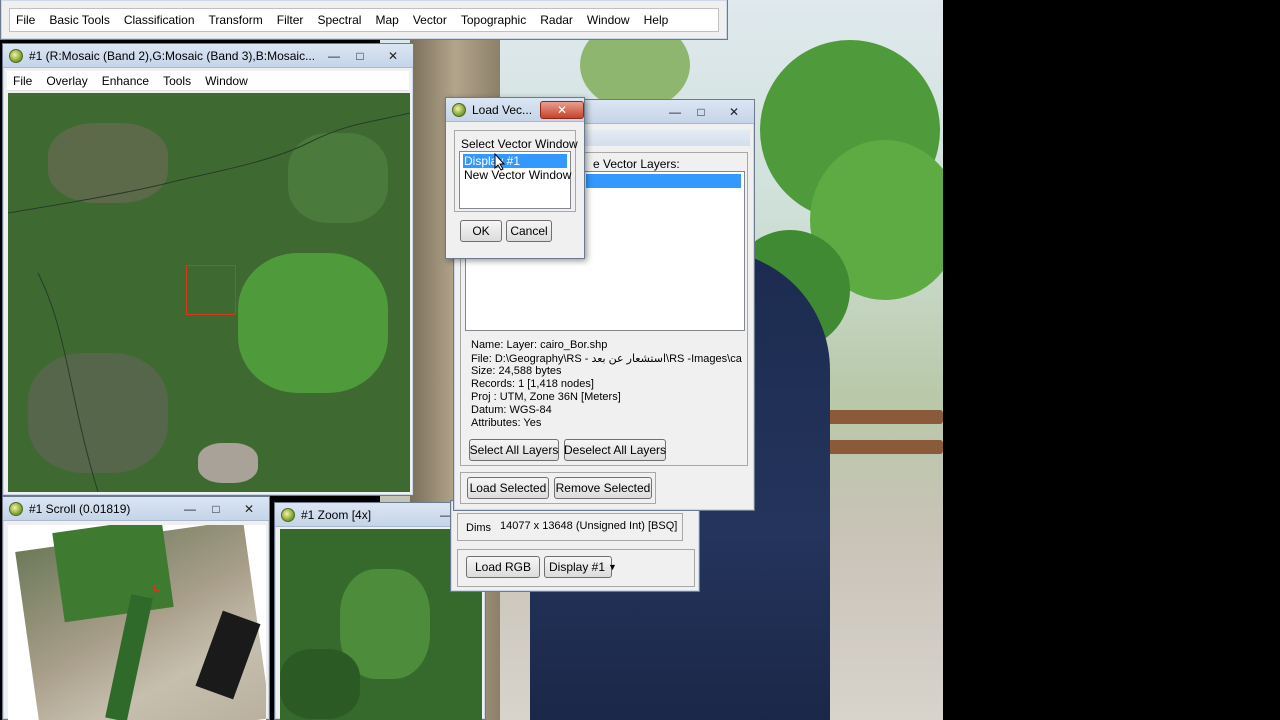 This screenshot has height=720, width=1280. Describe the element at coordinates (608, 20) in the screenshot. I see `menu-window: Window` at that location.